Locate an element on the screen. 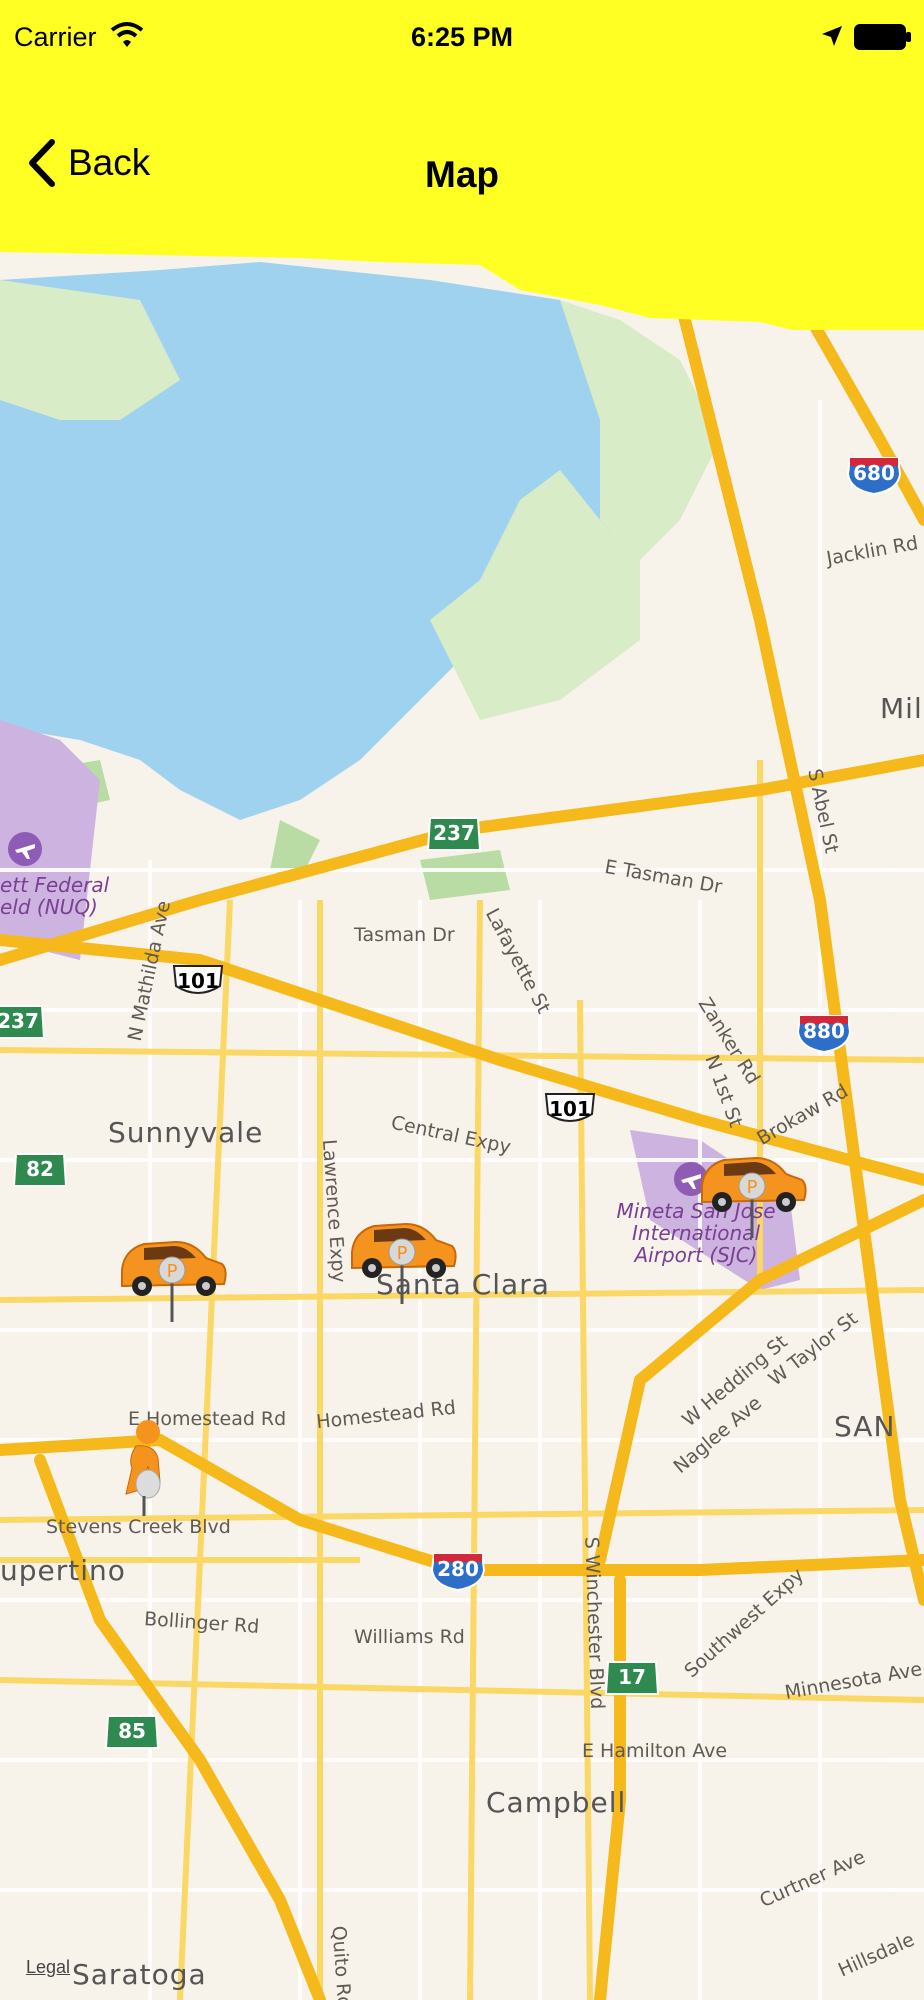  airport-label-nuq: ett Federal eld (NUQ) is located at coordinates (55, 896).